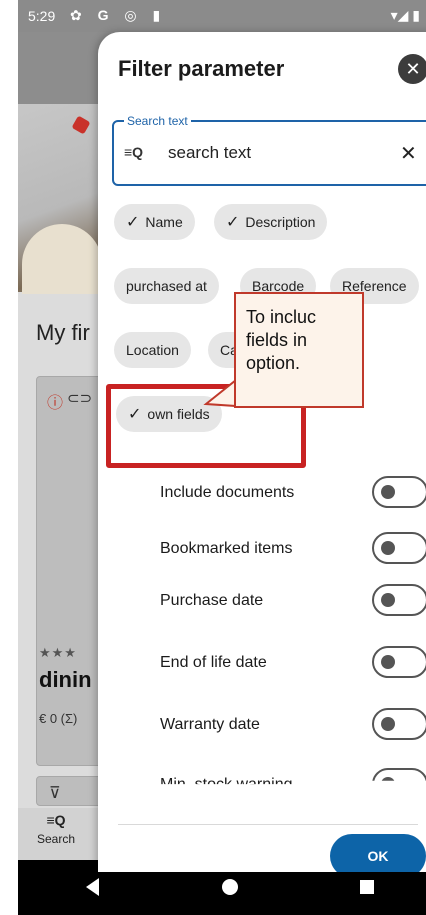 The image size is (426, 915). I want to click on nav-search-label: Search, so click(56, 839).